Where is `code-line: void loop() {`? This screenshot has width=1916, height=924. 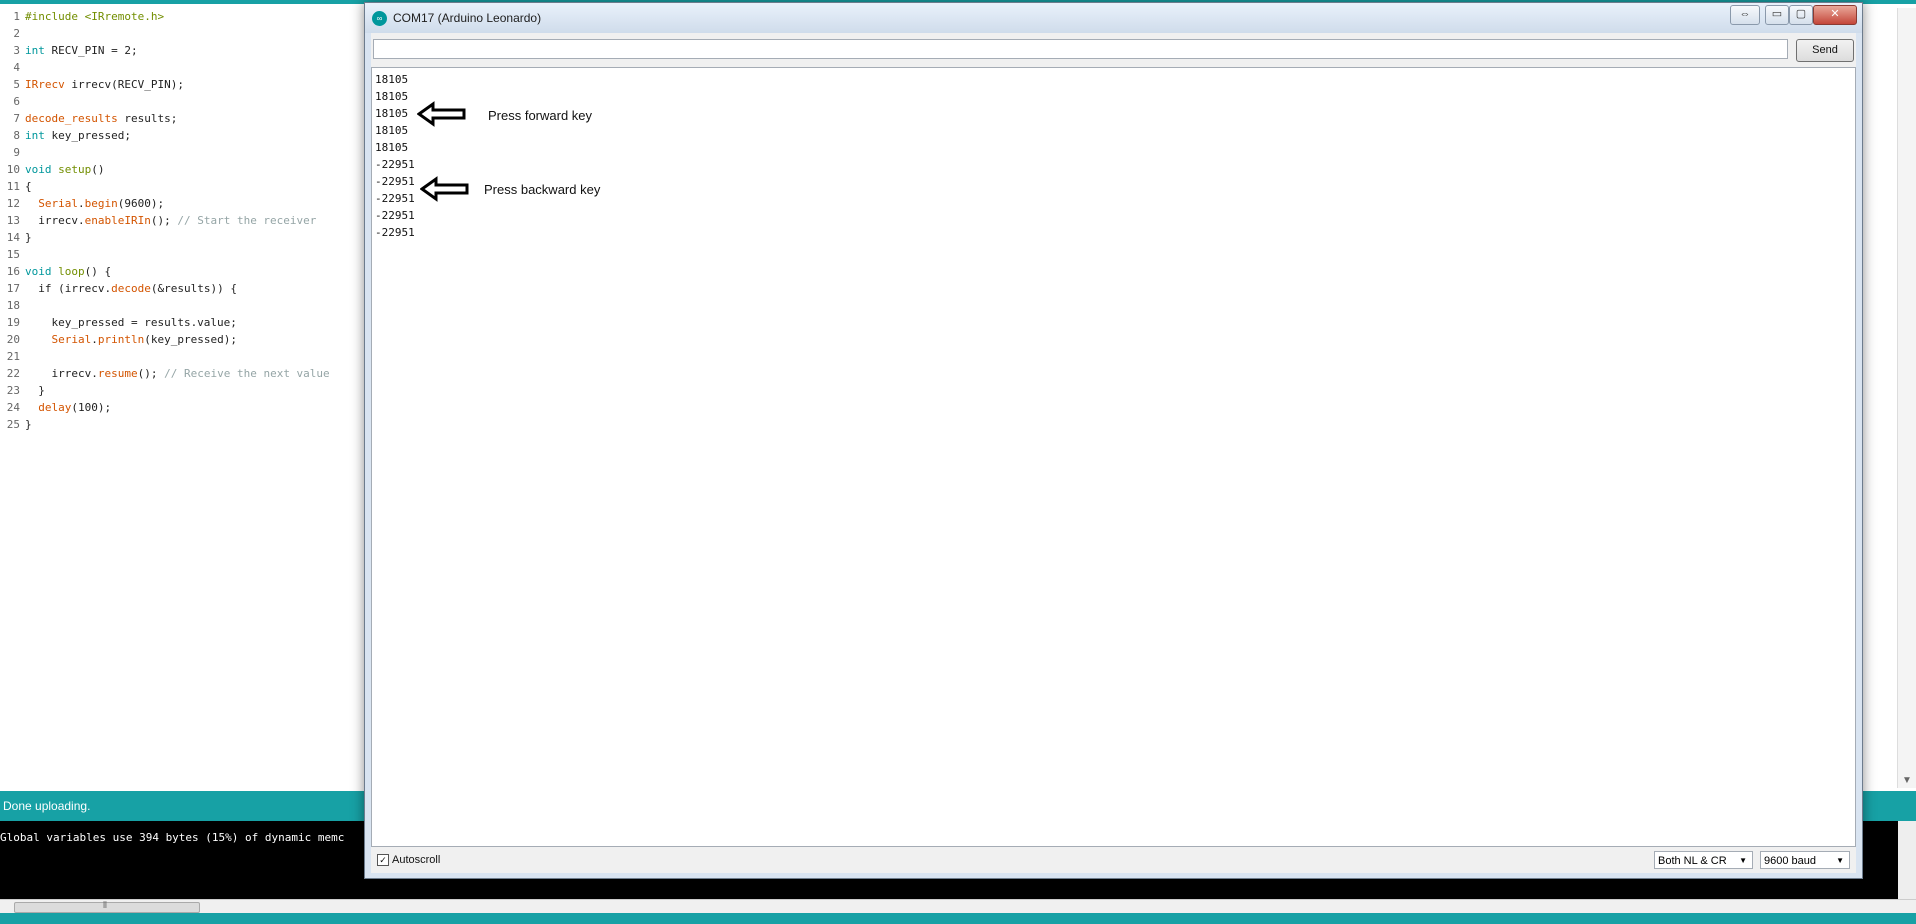
code-line: void loop() { is located at coordinates (177, 271).